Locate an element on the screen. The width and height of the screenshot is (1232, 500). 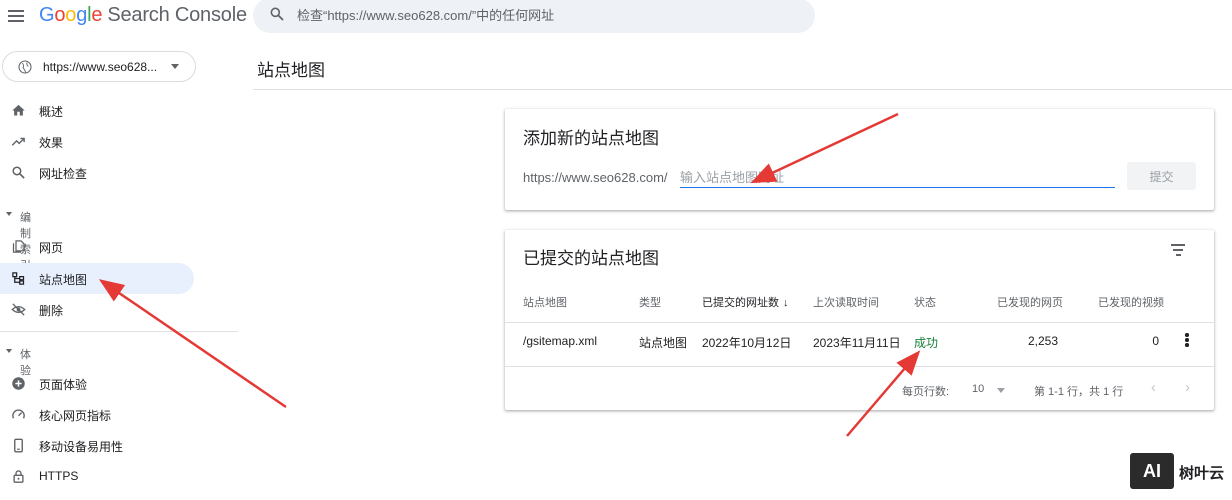
cell-videos: 0 is located at coordinates (1155, 341).